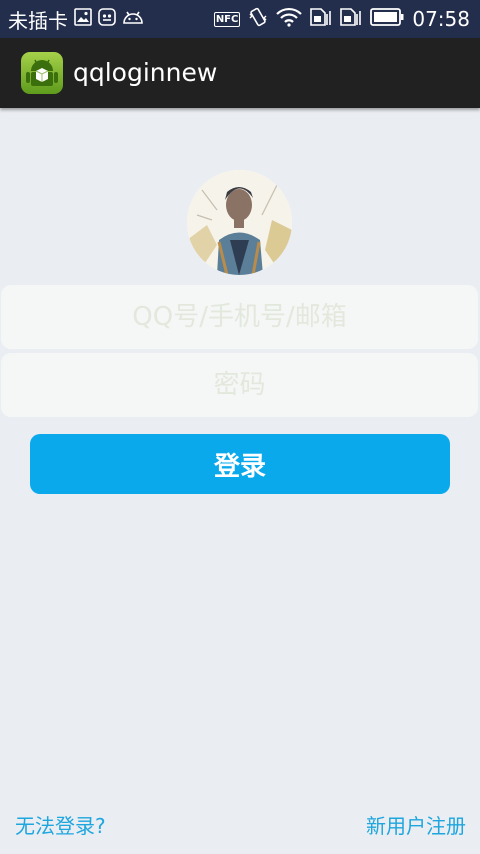  What do you see at coordinates (258, 19) in the screenshot?
I see `vibrate-icon` at bounding box center [258, 19].